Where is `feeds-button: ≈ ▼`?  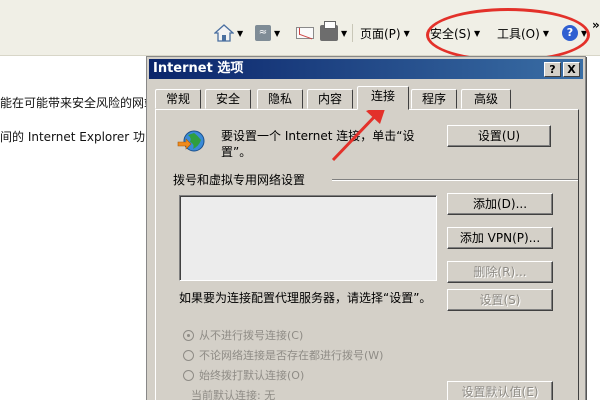 feeds-button: ≈ ▼ is located at coordinates (267, 33).